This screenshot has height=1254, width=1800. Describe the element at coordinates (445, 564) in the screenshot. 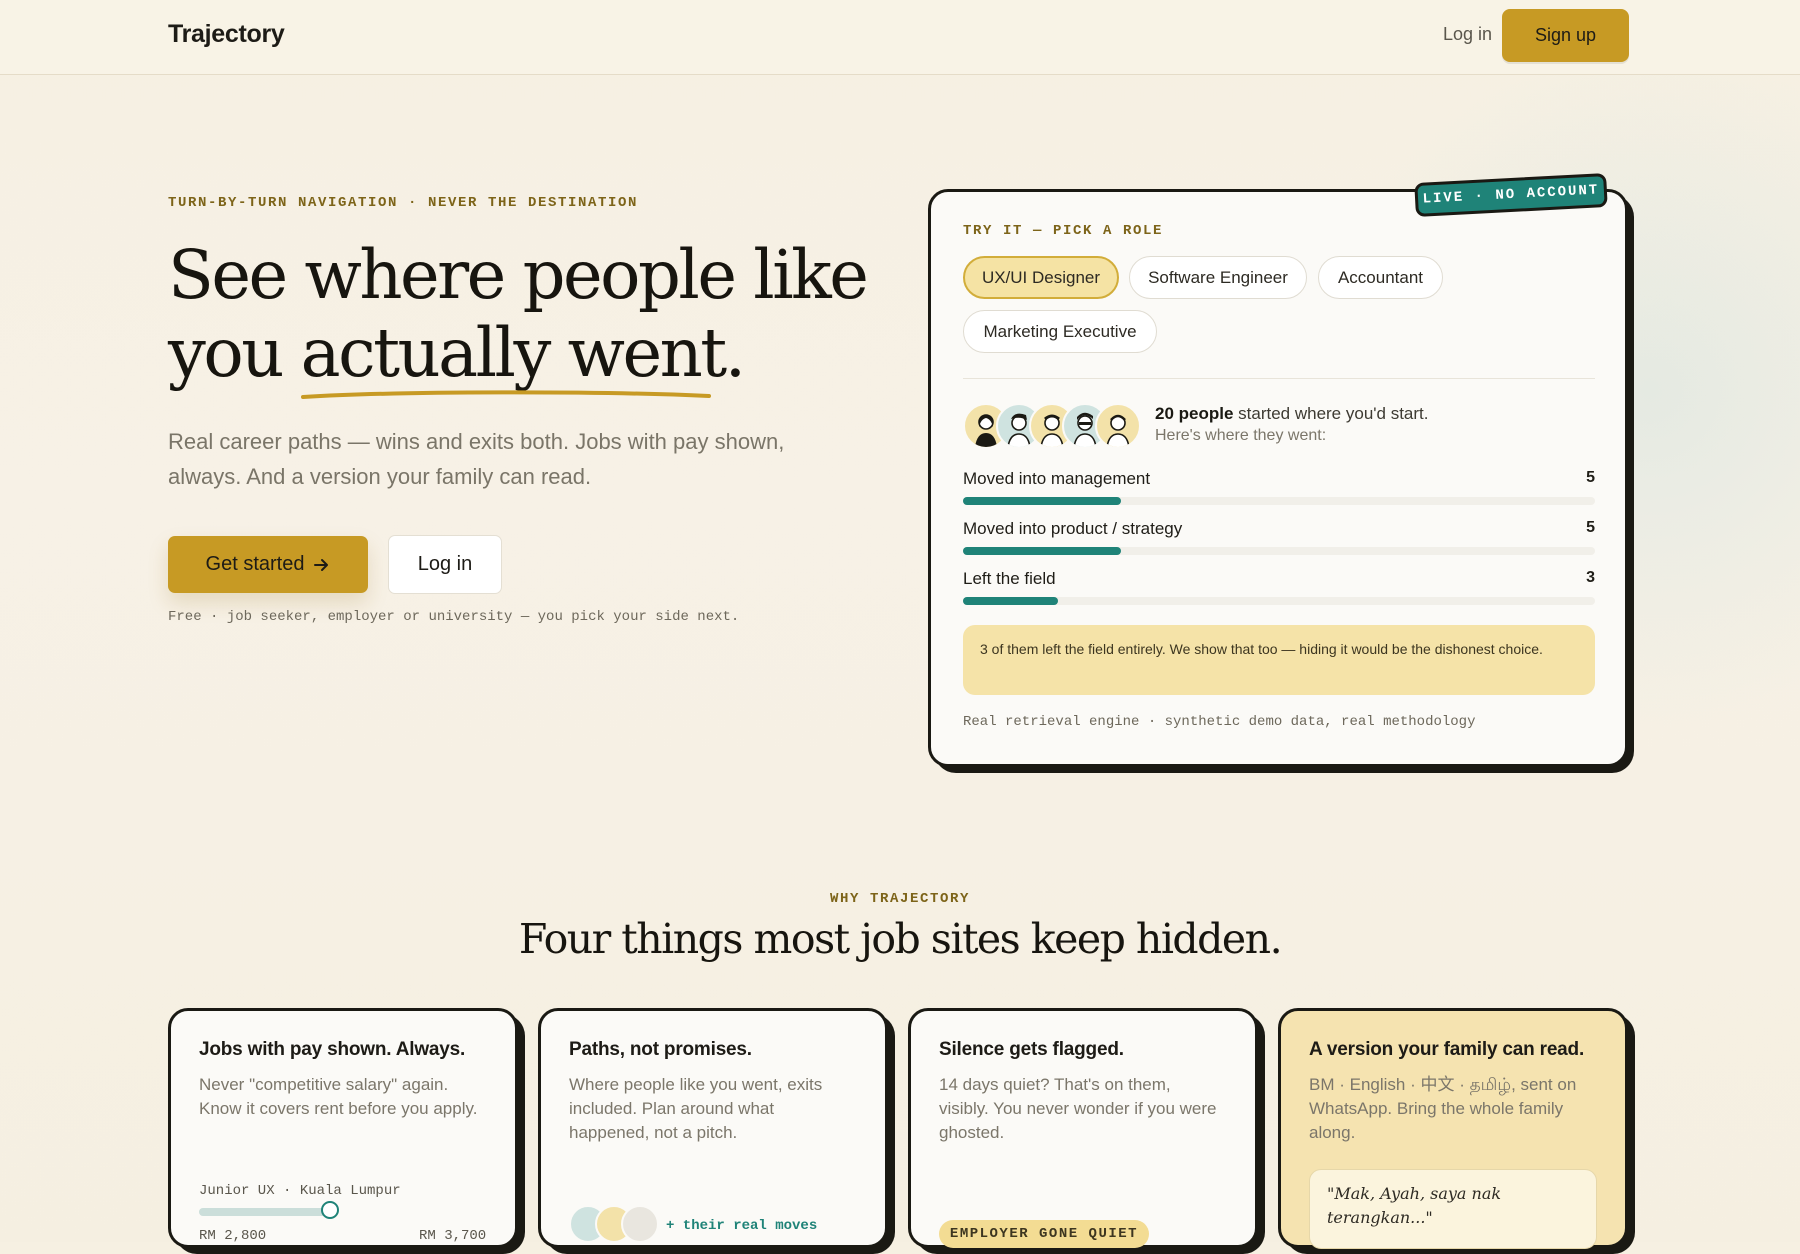

I see `hero-login-button: Log in` at that location.